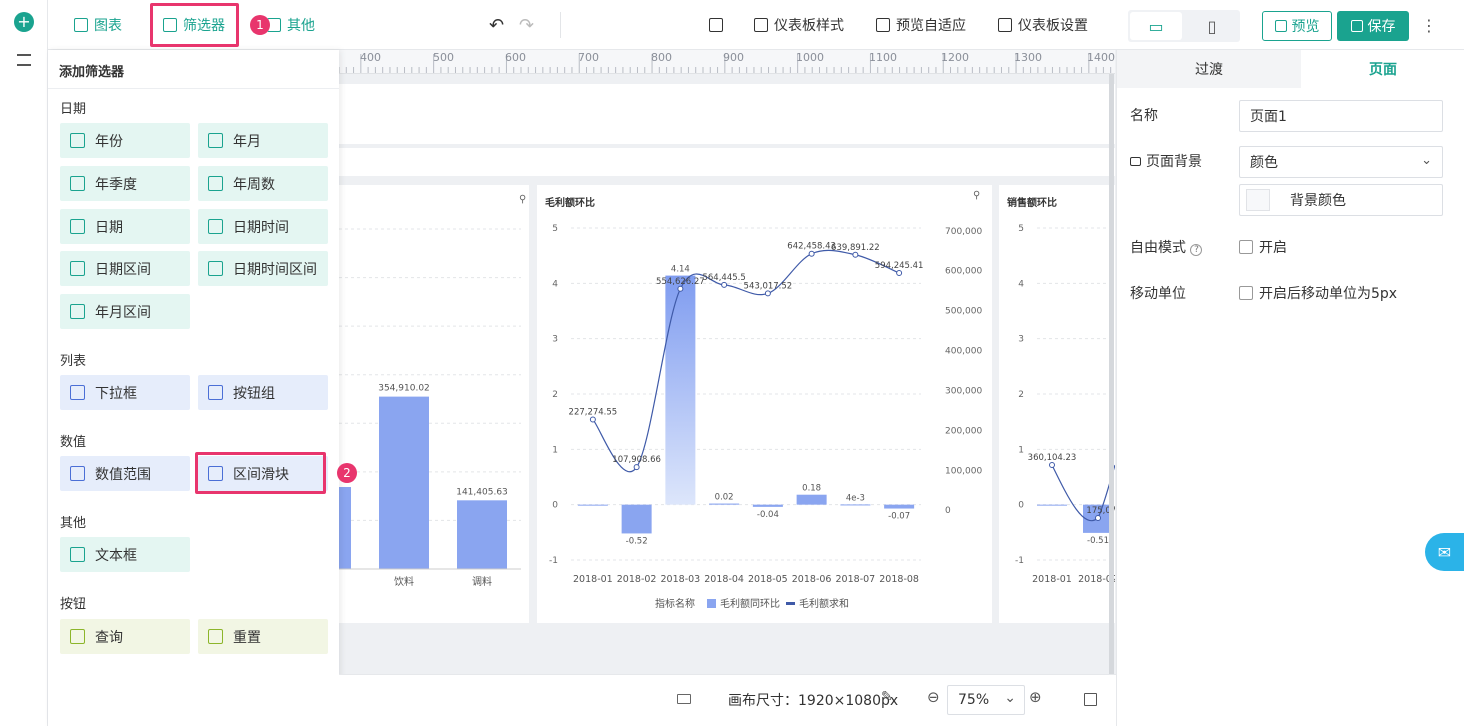  I want to click on chart-3-title: 销售额环比, so click(1032, 203).